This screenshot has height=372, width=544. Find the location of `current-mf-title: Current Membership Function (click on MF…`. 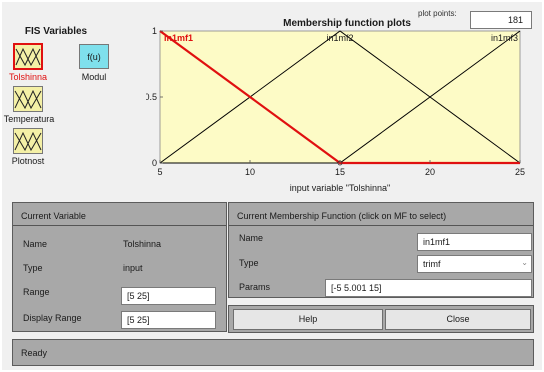

current-mf-title: Current Membership Function (click on MF… is located at coordinates (342, 216).